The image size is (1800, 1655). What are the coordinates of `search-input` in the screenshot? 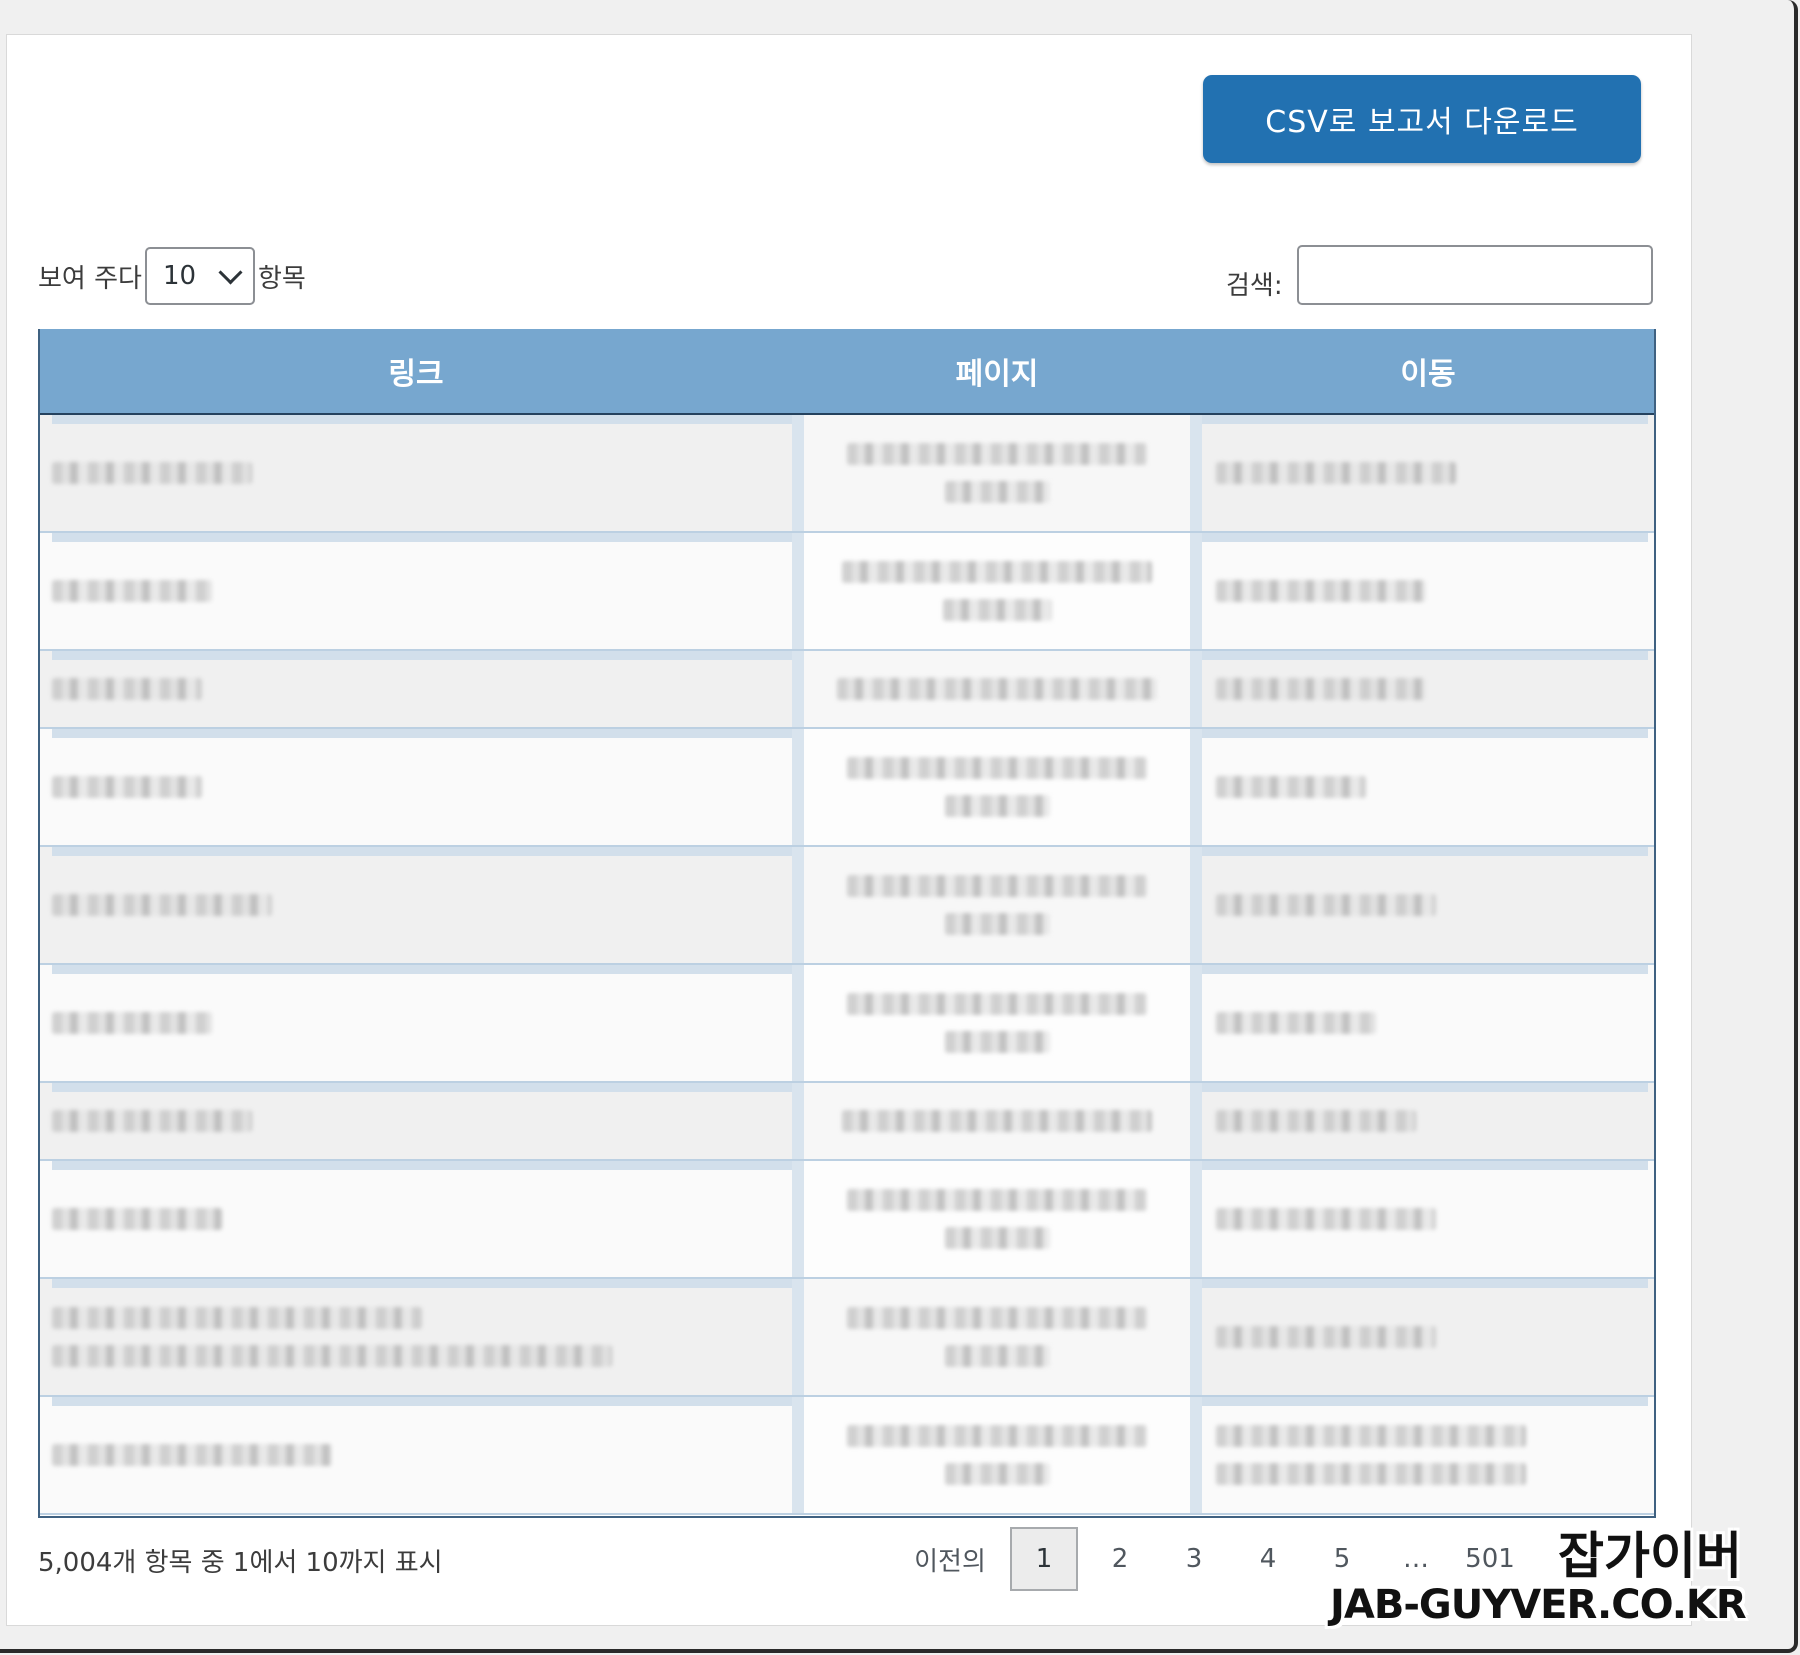 It's located at (1474, 275).